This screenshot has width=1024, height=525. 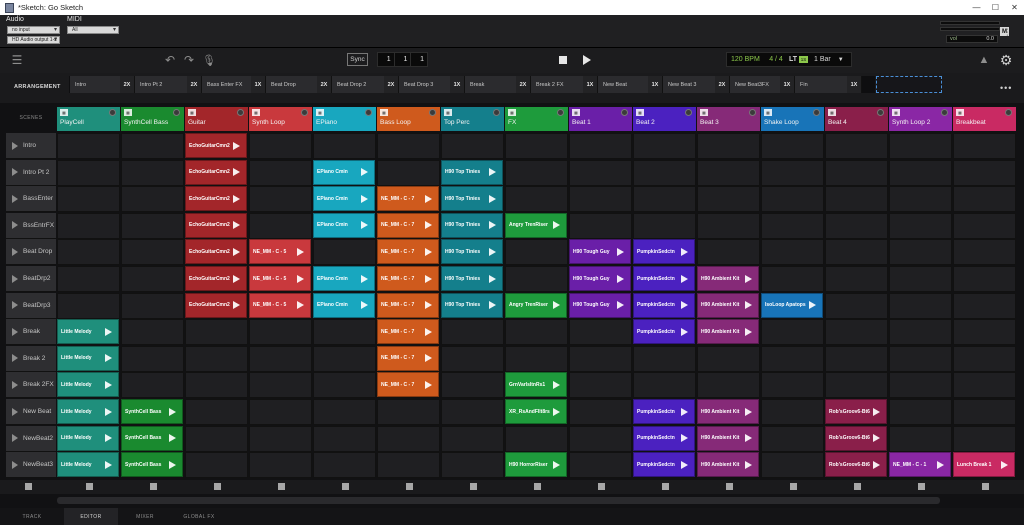 I want to click on minimize-icon: —, so click(x=976, y=7).